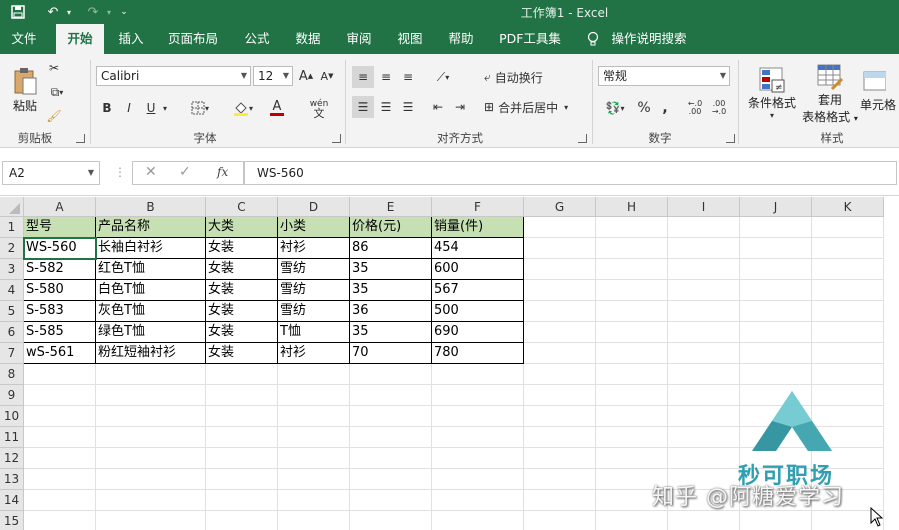 Image resolution: width=899 pixels, height=530 pixels. What do you see at coordinates (704, 207) in the screenshot?
I see `column-header-i: I` at bounding box center [704, 207].